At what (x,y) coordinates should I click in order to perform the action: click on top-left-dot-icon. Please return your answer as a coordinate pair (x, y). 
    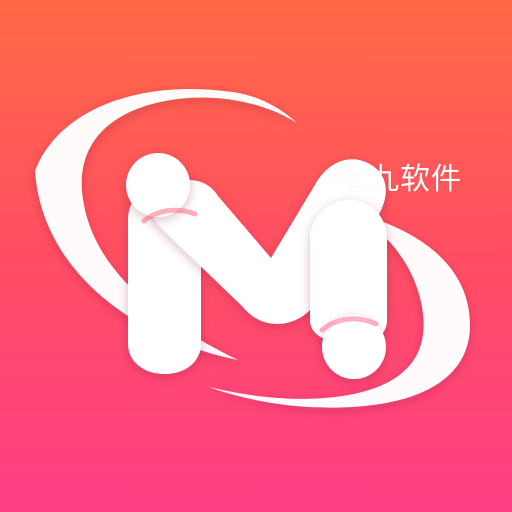
    Looking at the image, I should click on (158, 185).